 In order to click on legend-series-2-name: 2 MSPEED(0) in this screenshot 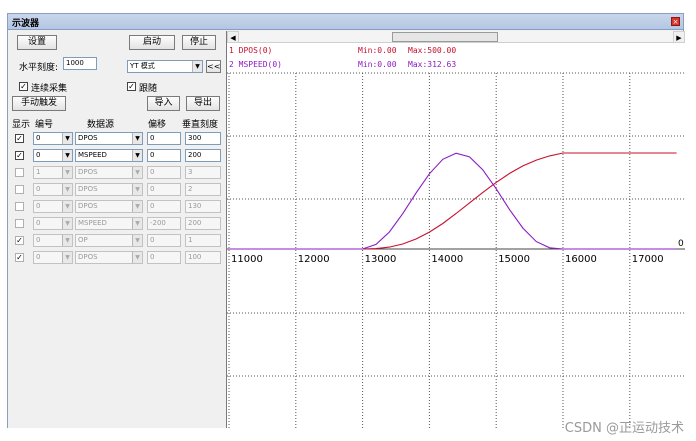, I will do `click(255, 64)`.